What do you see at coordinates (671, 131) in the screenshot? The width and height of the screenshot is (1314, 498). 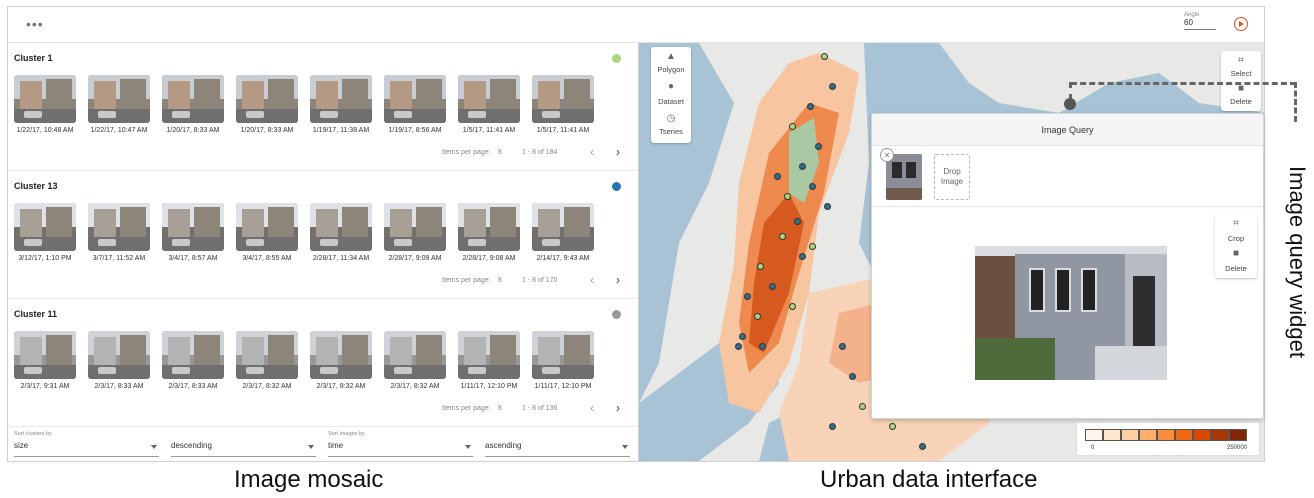 I see `tseries-tool-label: Tseries` at bounding box center [671, 131].